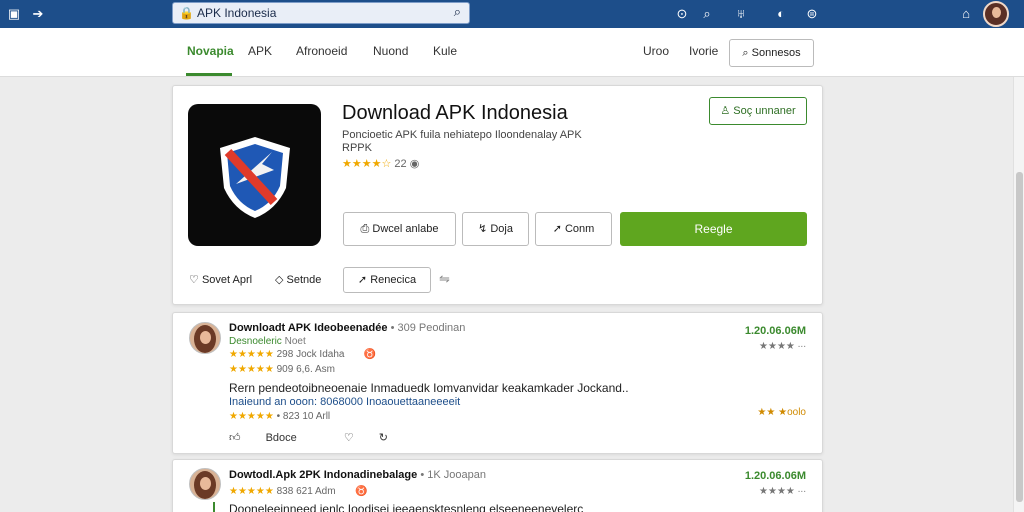  Describe the element at coordinates (383, 438) in the screenshot. I see `reply-icon: ↻` at that location.